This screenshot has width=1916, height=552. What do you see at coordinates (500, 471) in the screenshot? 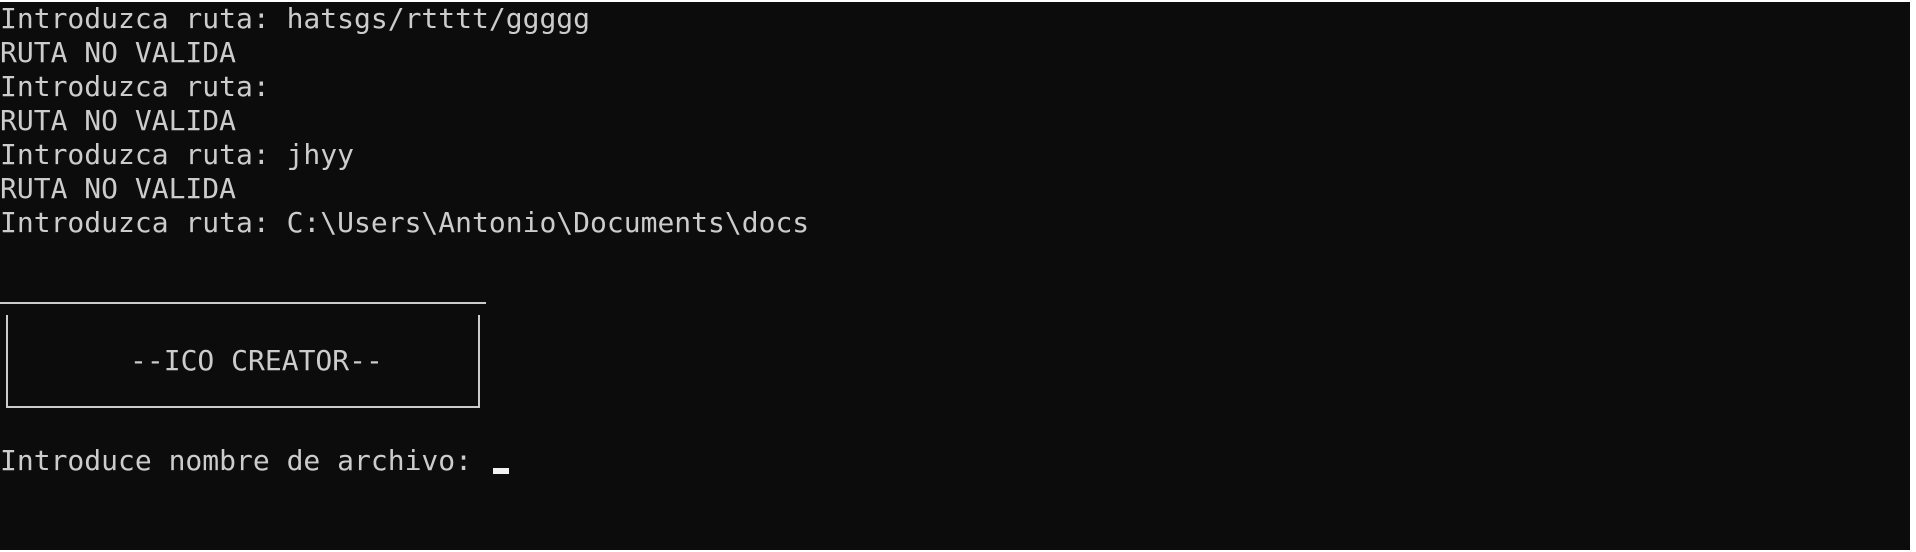
I see `text-cursor` at bounding box center [500, 471].